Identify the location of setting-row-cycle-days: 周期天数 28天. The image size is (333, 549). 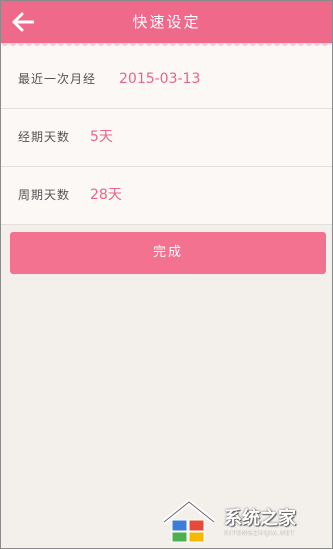
(166, 196).